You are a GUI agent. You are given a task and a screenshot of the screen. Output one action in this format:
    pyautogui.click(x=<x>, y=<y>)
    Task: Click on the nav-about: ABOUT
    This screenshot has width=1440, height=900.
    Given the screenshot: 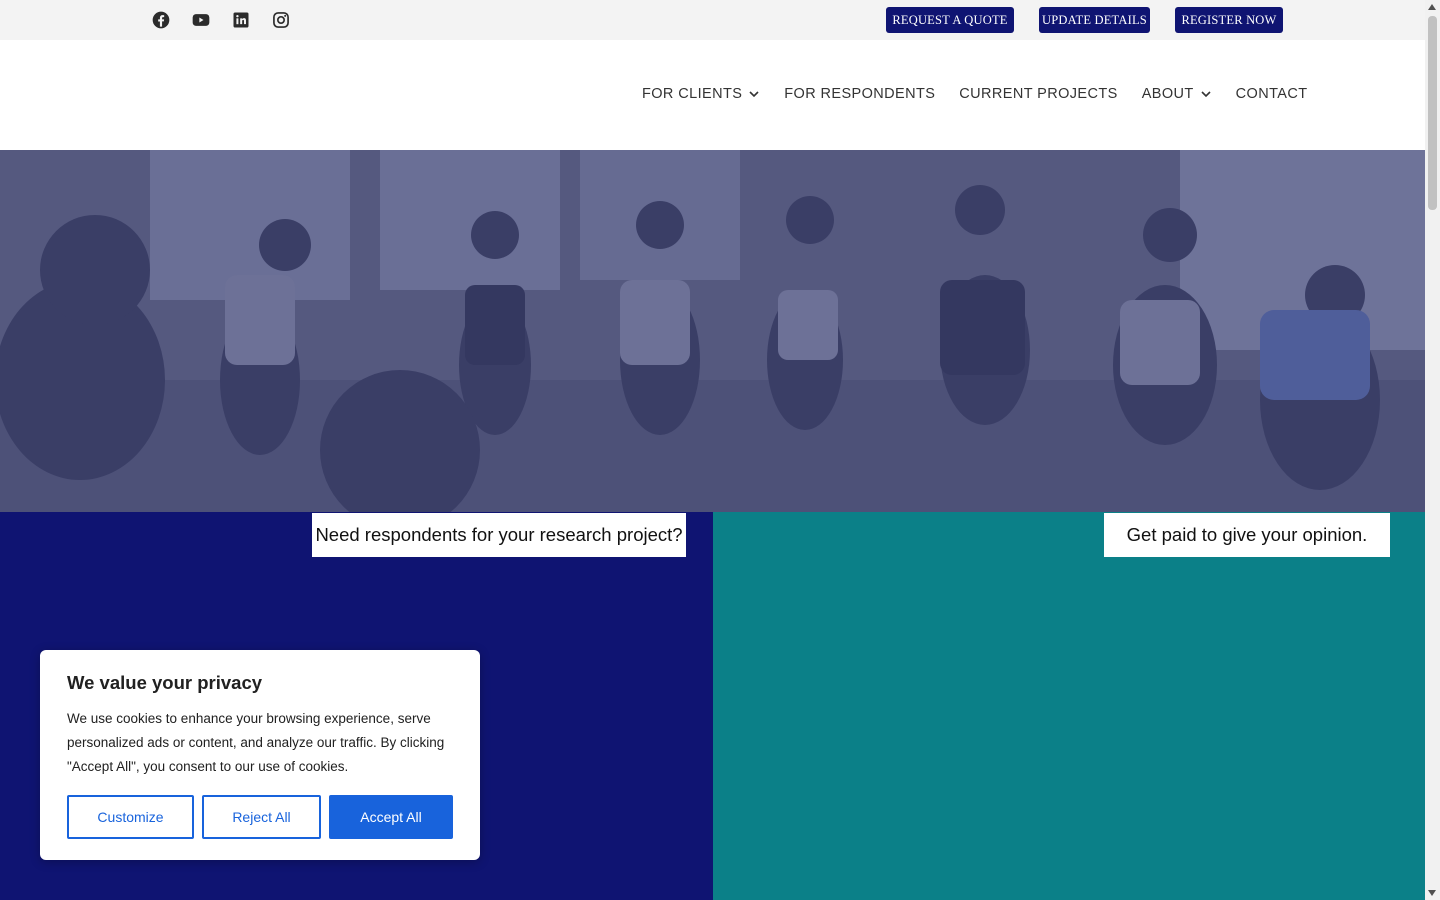 What is the action you would take?
    pyautogui.click(x=1177, y=94)
    